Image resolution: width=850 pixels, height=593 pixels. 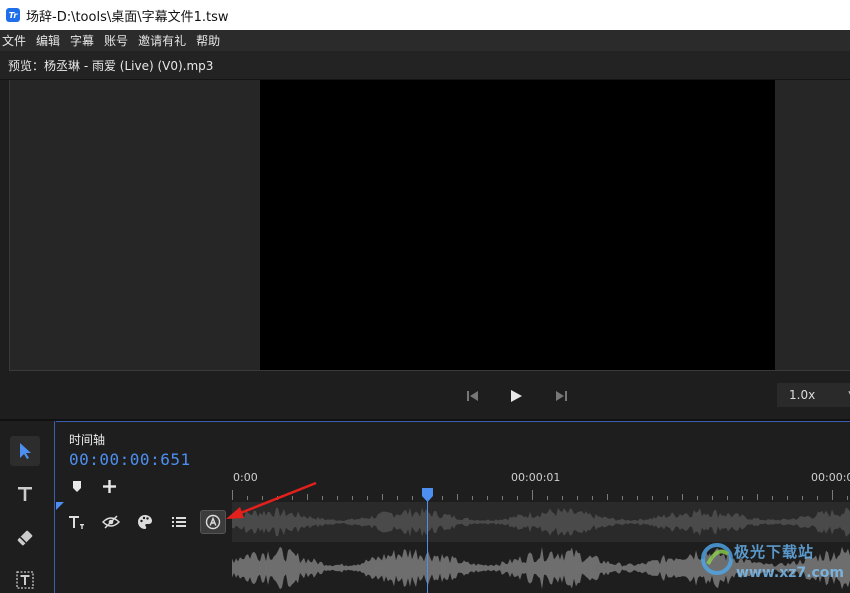 I want to click on tool-strip, so click(x=27, y=507).